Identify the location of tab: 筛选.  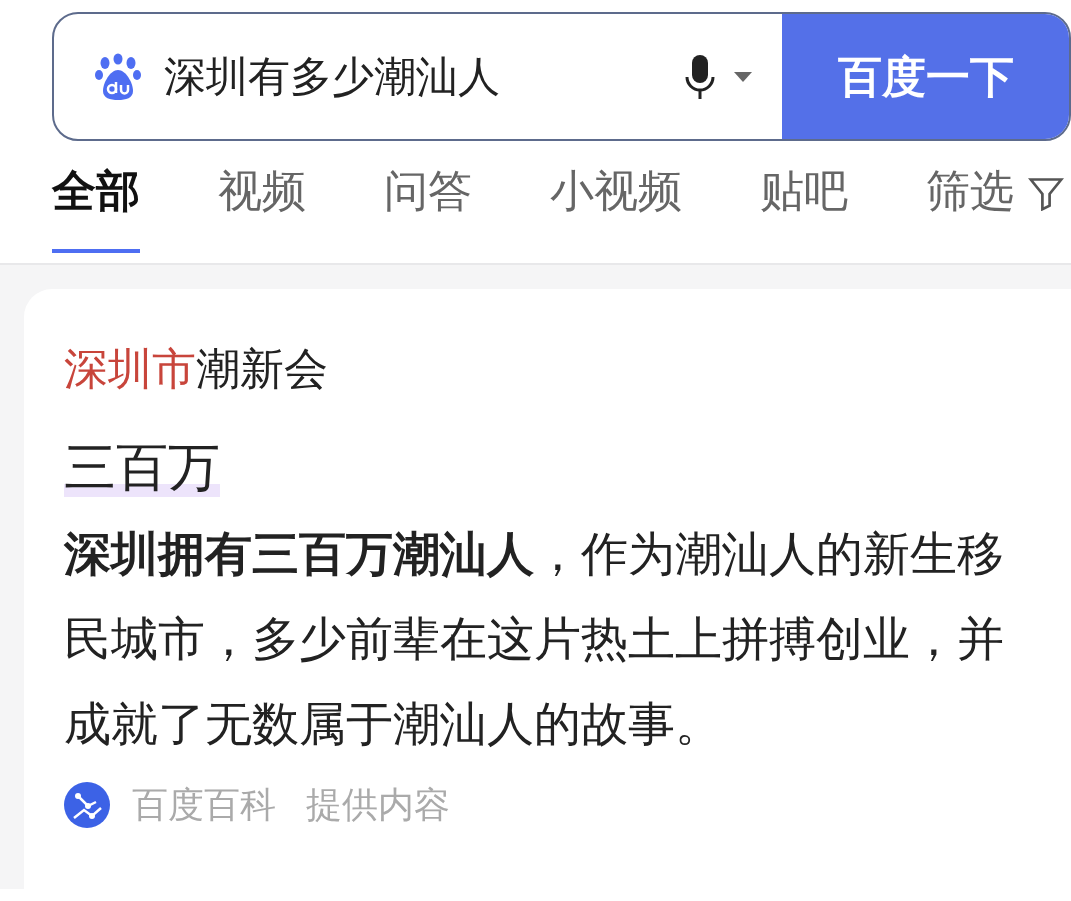
(970, 206).